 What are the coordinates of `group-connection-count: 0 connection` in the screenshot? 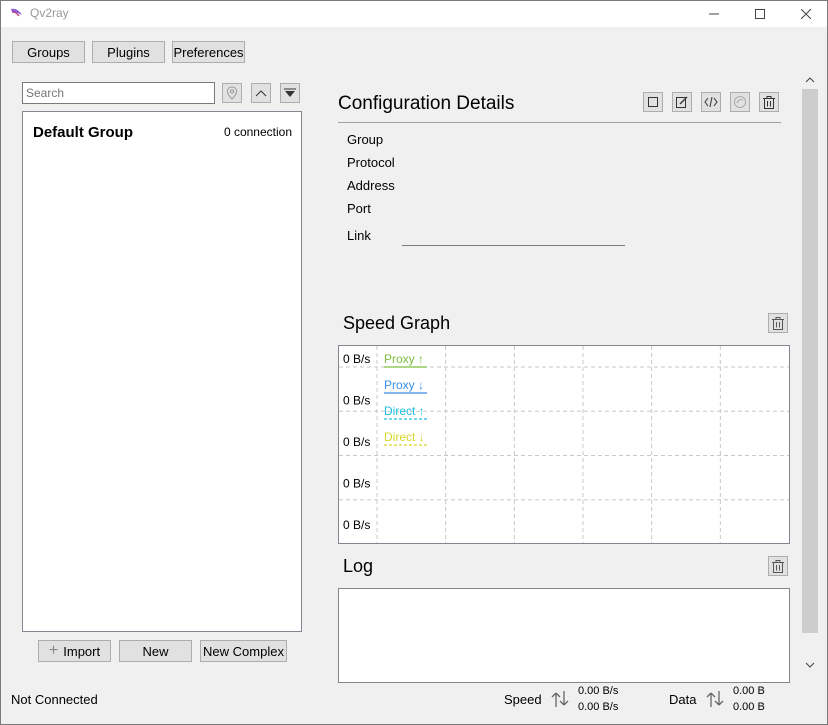 It's located at (257, 132).